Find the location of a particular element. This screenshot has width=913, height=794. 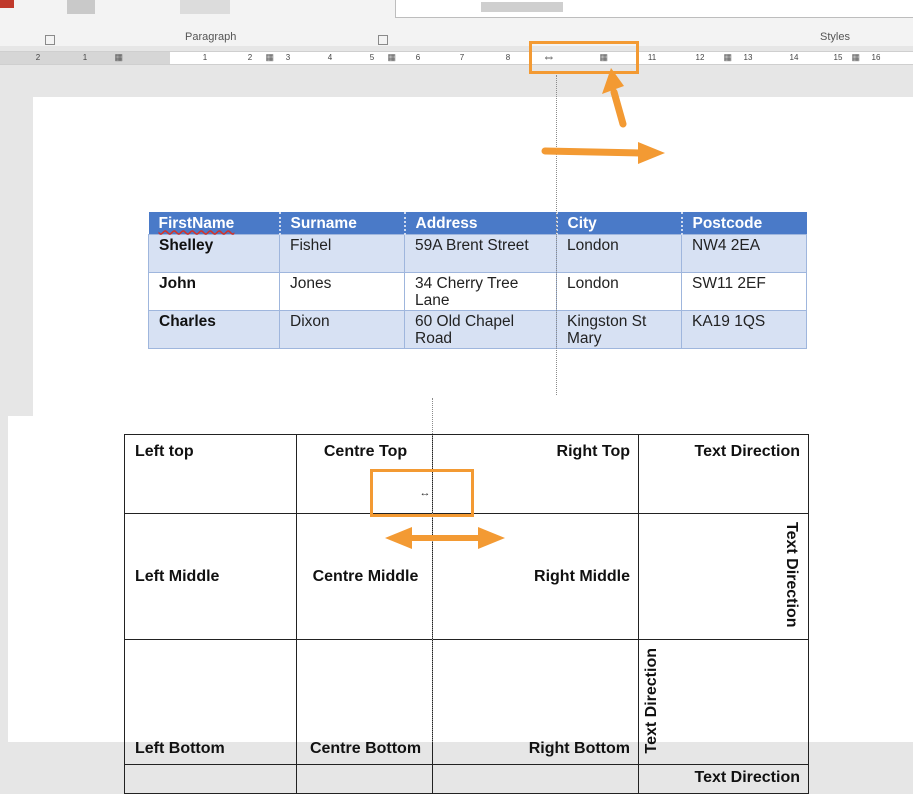

table-row: Text Direction is located at coordinates (466, 779).